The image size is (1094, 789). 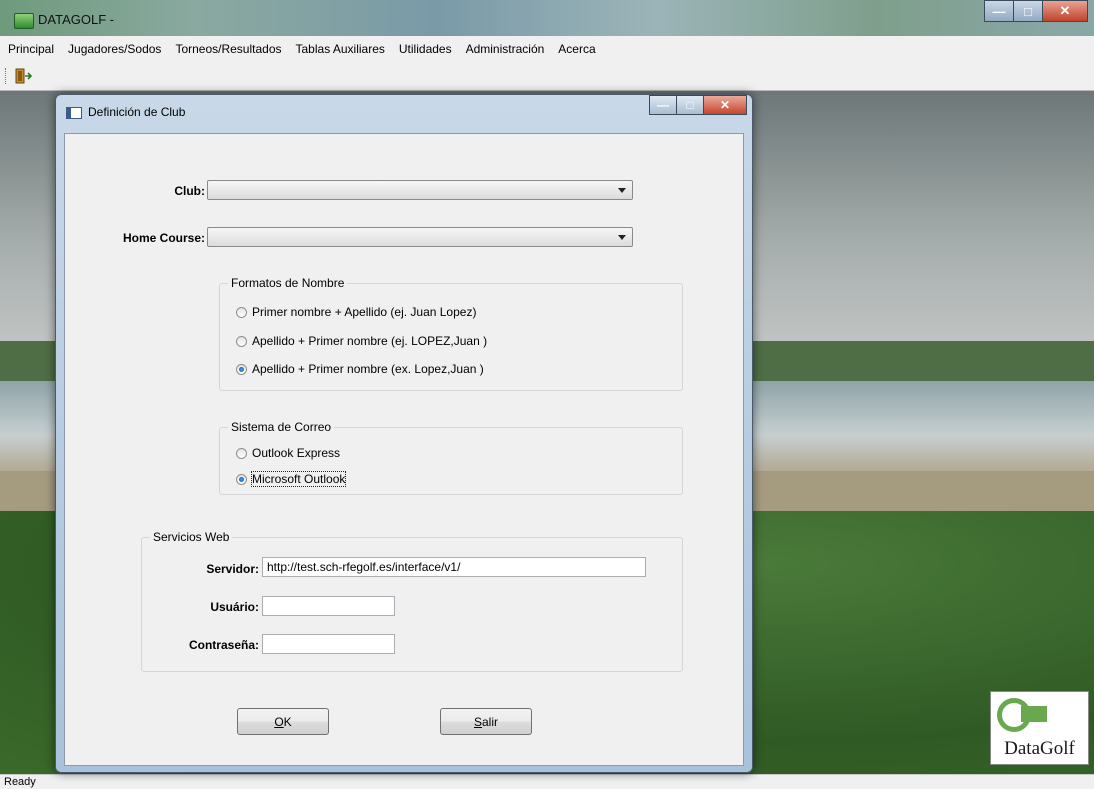 I want to click on club-select, so click(x=420, y=190).